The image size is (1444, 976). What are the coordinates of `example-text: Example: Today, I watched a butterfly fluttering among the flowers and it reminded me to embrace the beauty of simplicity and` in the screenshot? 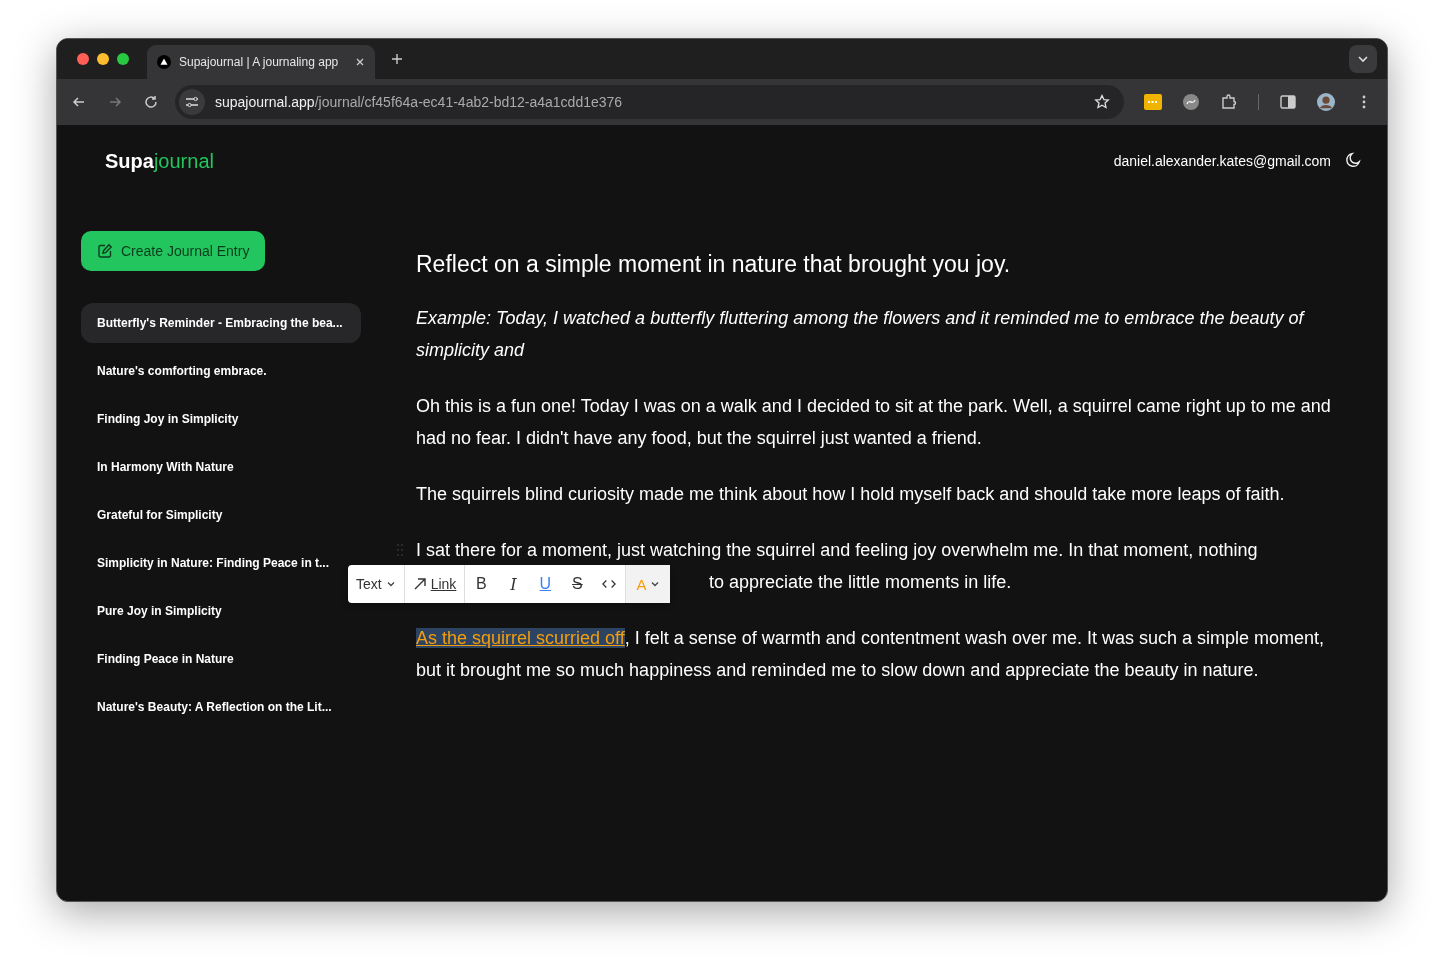 It's located at (861, 334).